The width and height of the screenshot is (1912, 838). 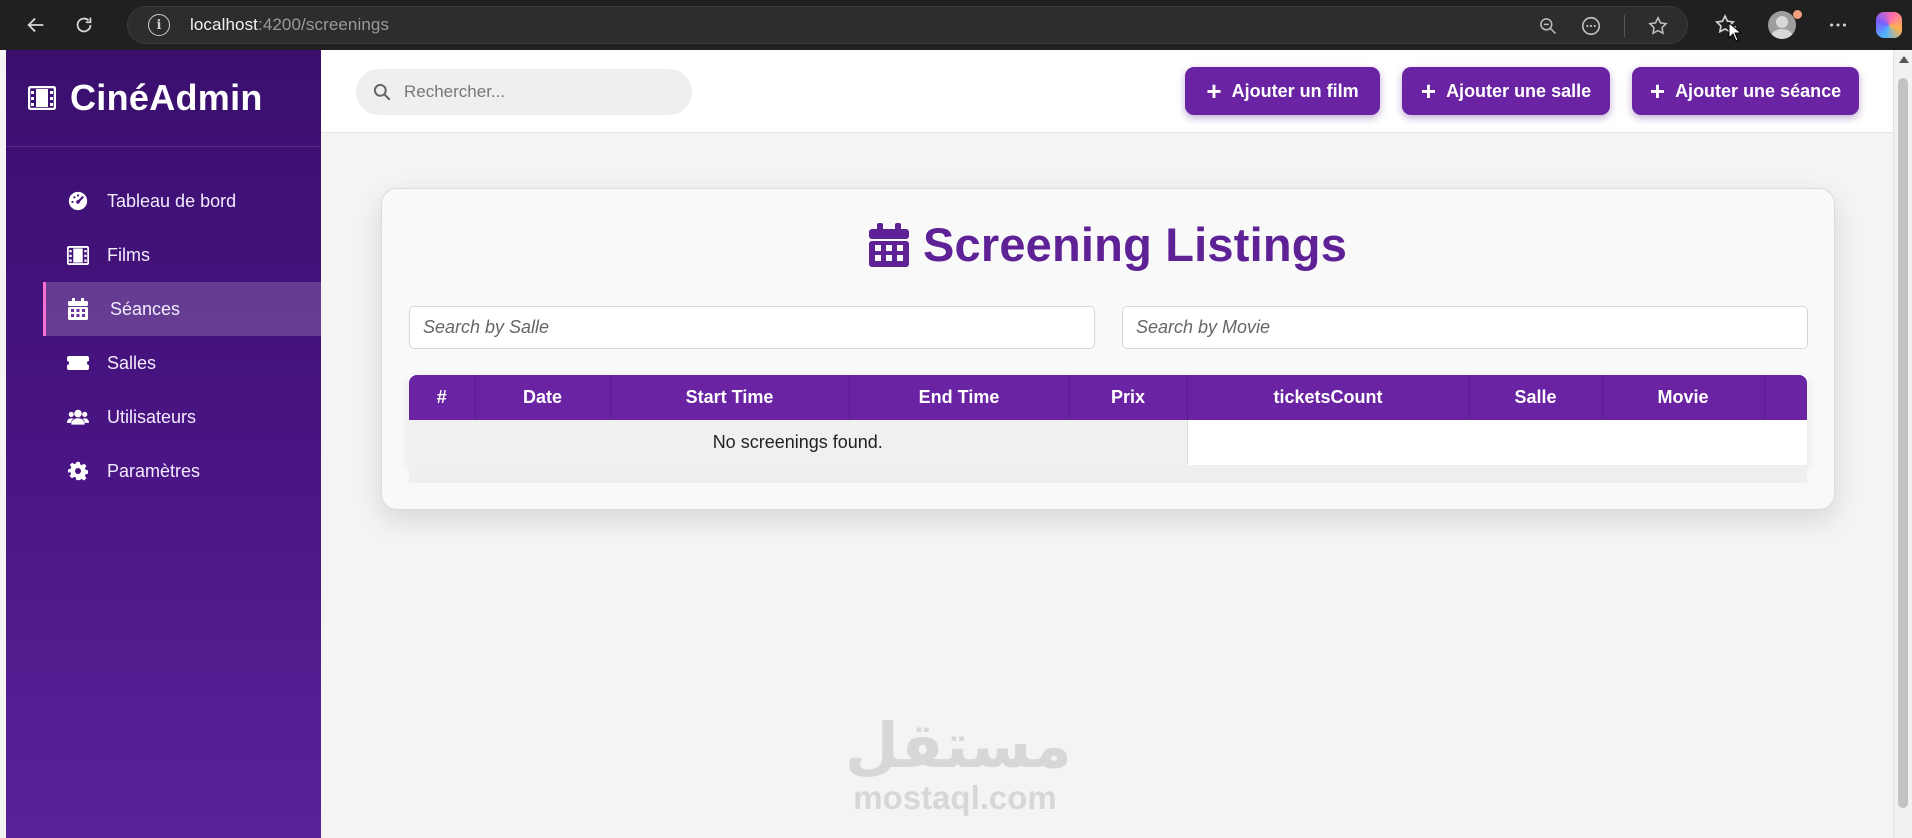 What do you see at coordinates (1536, 397) in the screenshot?
I see `column-header-salle: Salle` at bounding box center [1536, 397].